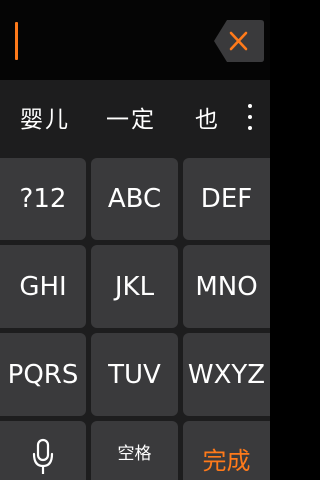  I want to click on key-wxyz: WXYZ, so click(226, 374).